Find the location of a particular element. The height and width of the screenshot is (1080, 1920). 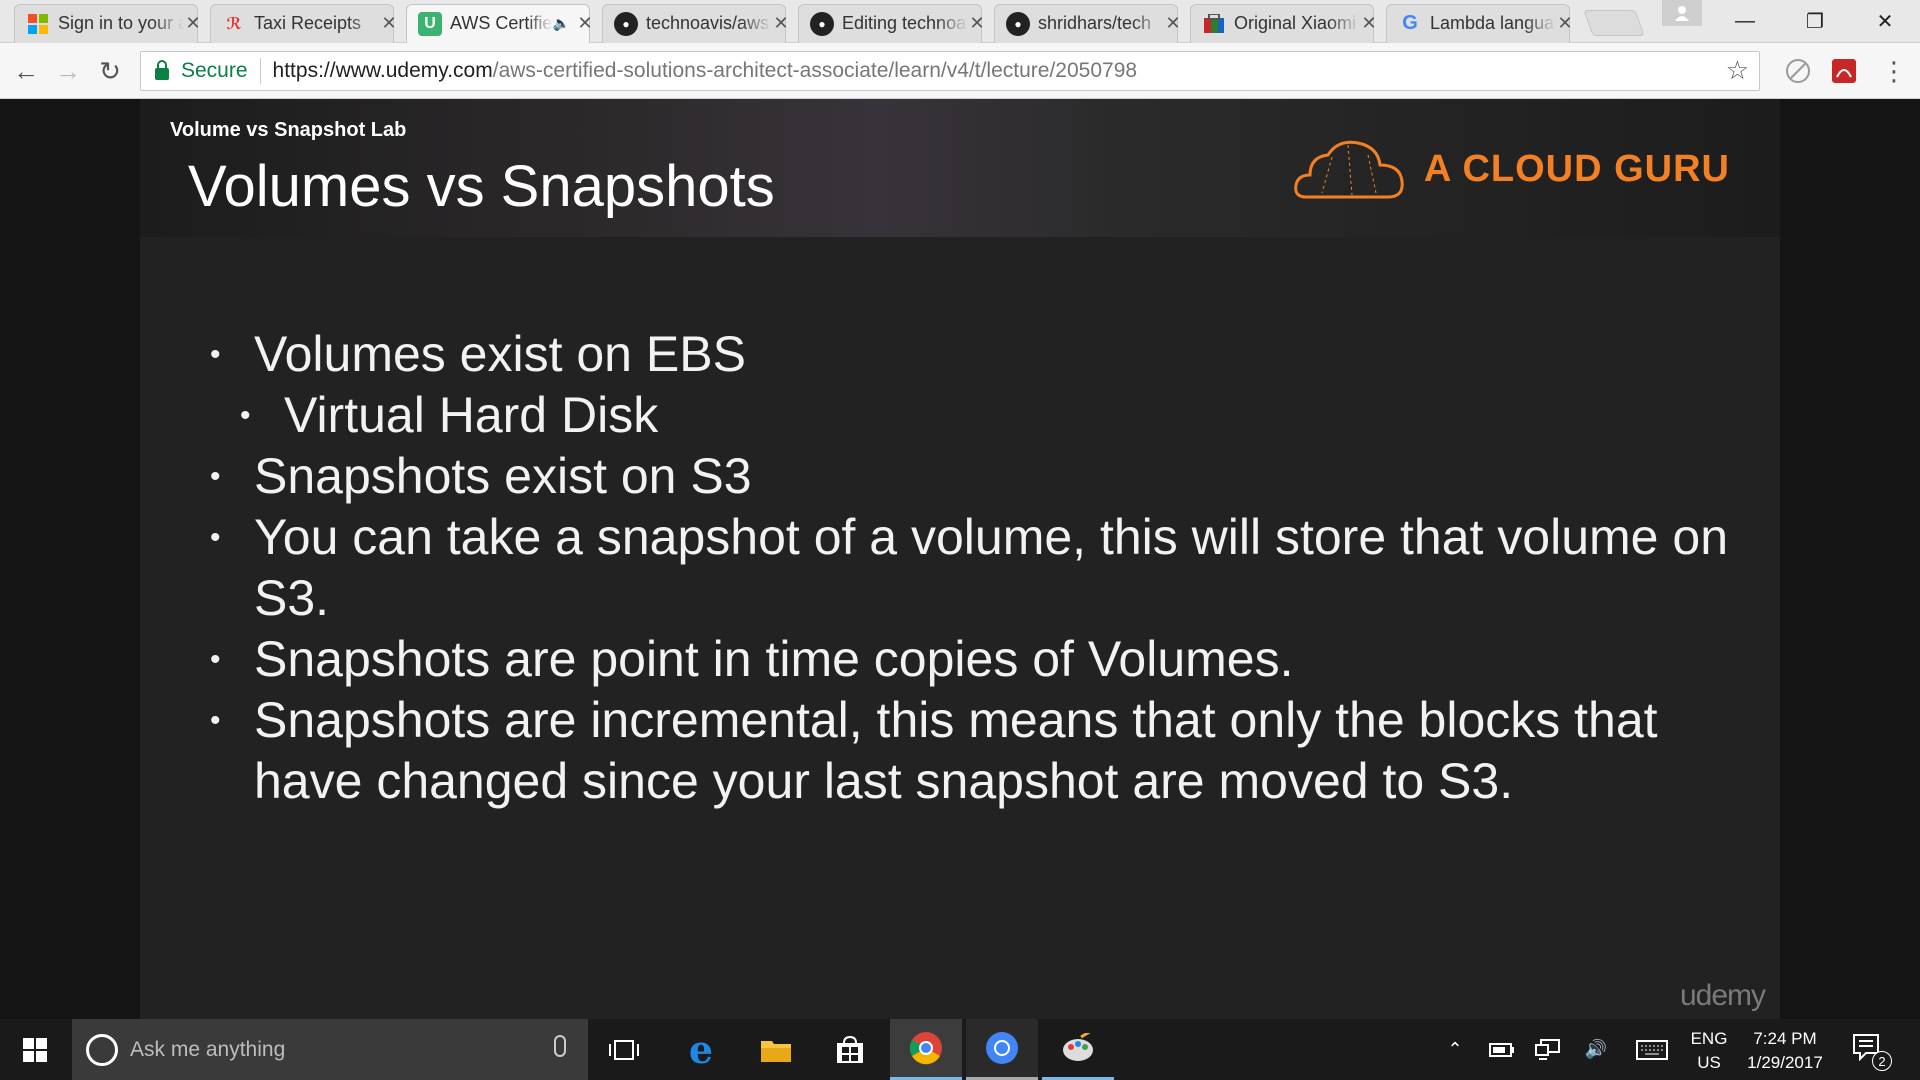

lock-icon is located at coordinates (162, 70).